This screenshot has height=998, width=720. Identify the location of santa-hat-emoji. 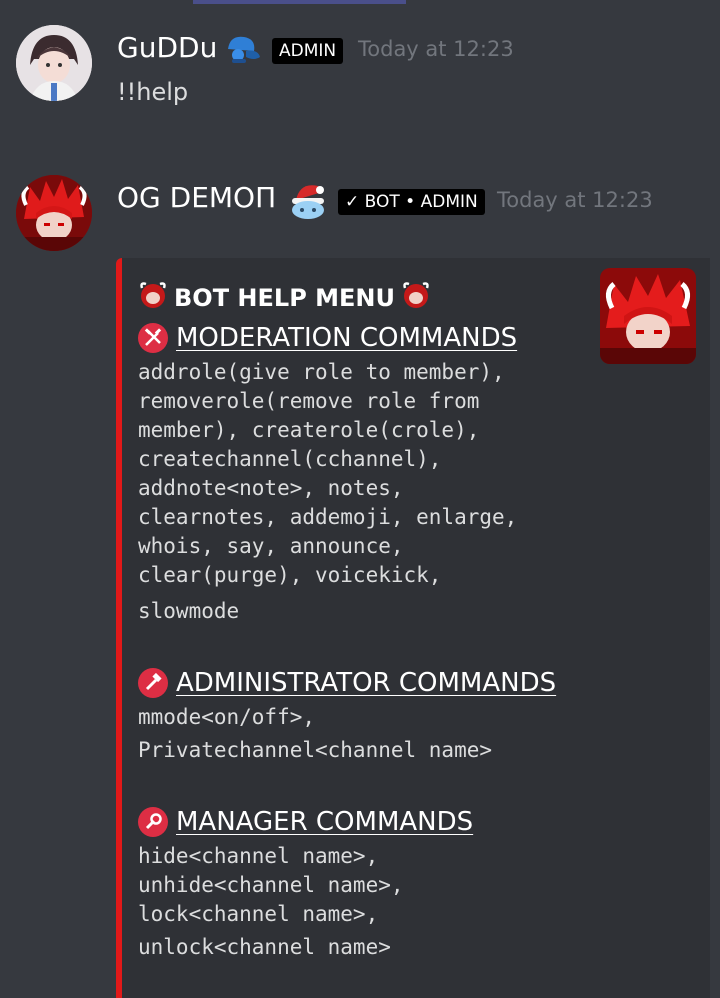
(308, 202).